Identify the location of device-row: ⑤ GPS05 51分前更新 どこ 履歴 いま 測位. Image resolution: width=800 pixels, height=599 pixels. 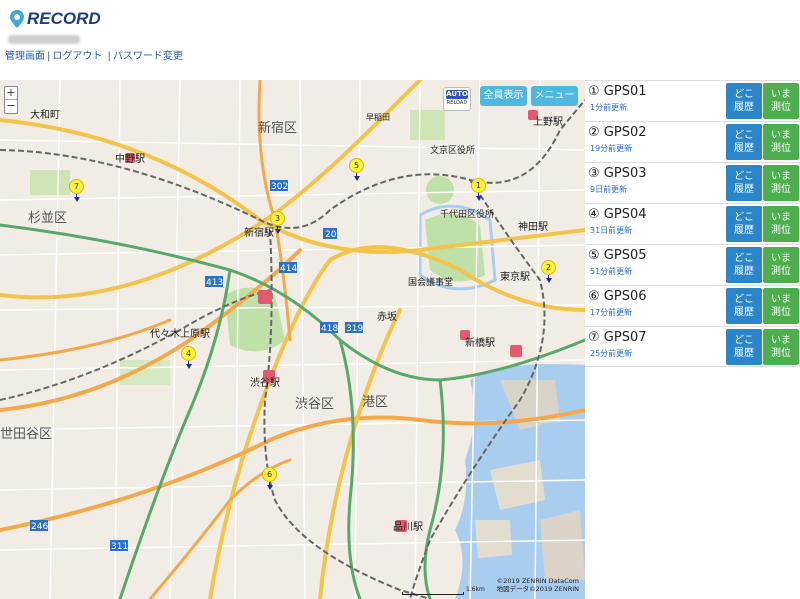
(692, 264).